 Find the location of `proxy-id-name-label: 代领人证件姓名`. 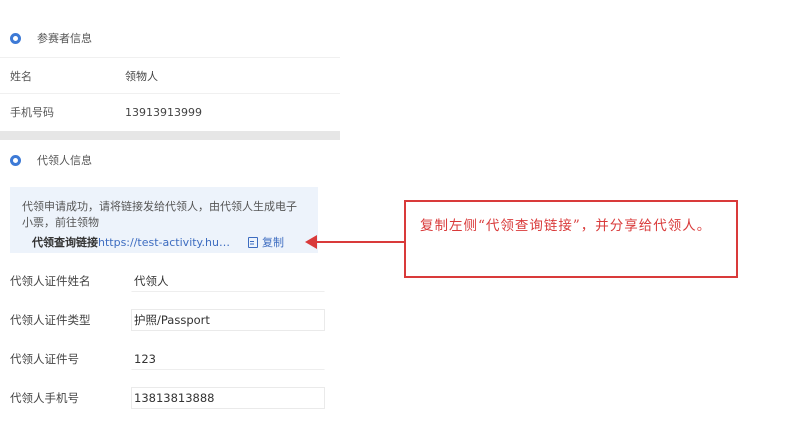

proxy-id-name-label: 代领人证件姓名 is located at coordinates (50, 281).